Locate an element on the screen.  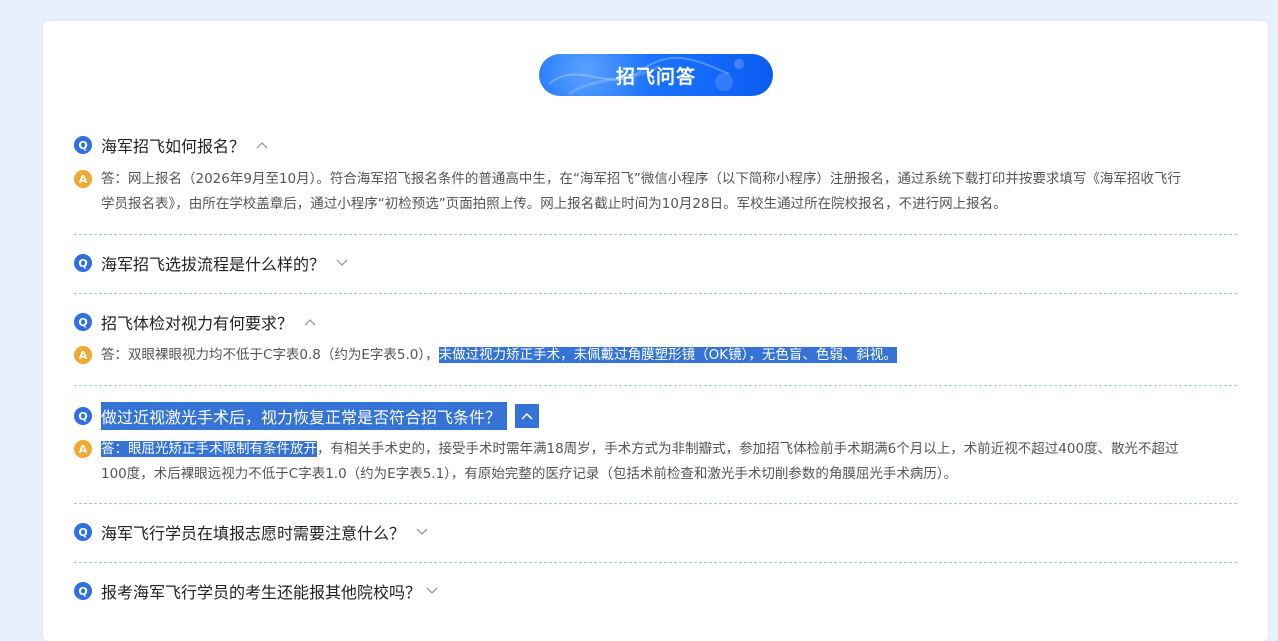
faq-question-text: 招飞体检对视力有何要求？ is located at coordinates (197, 323).